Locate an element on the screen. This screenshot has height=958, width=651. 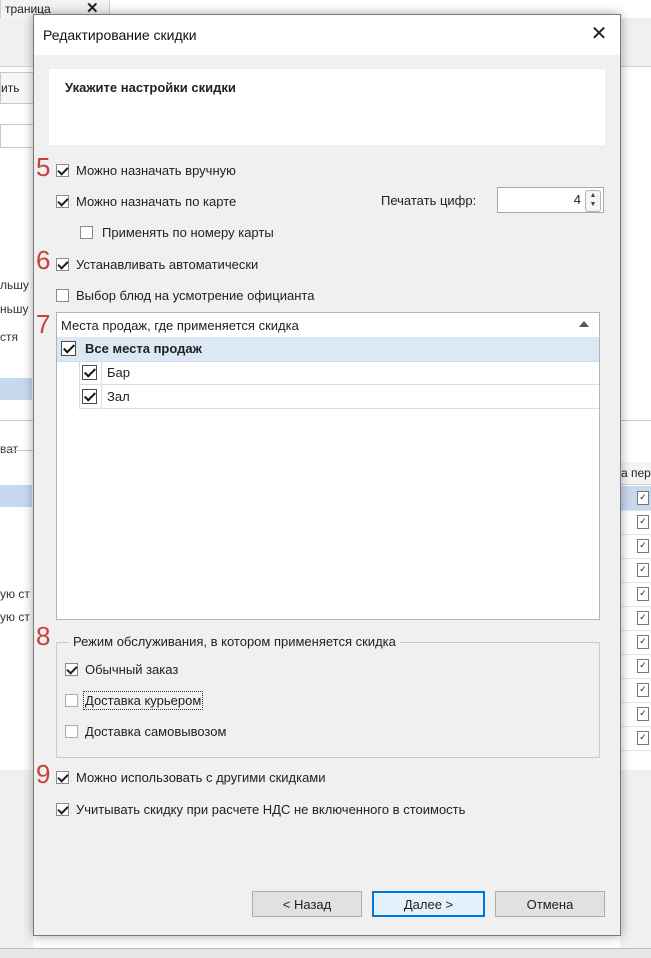
place-hall-label: Зал is located at coordinates (118, 396).